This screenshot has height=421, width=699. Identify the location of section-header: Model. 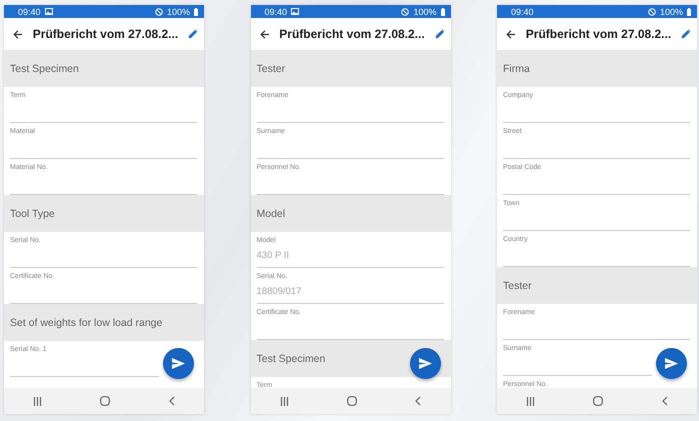
(350, 213).